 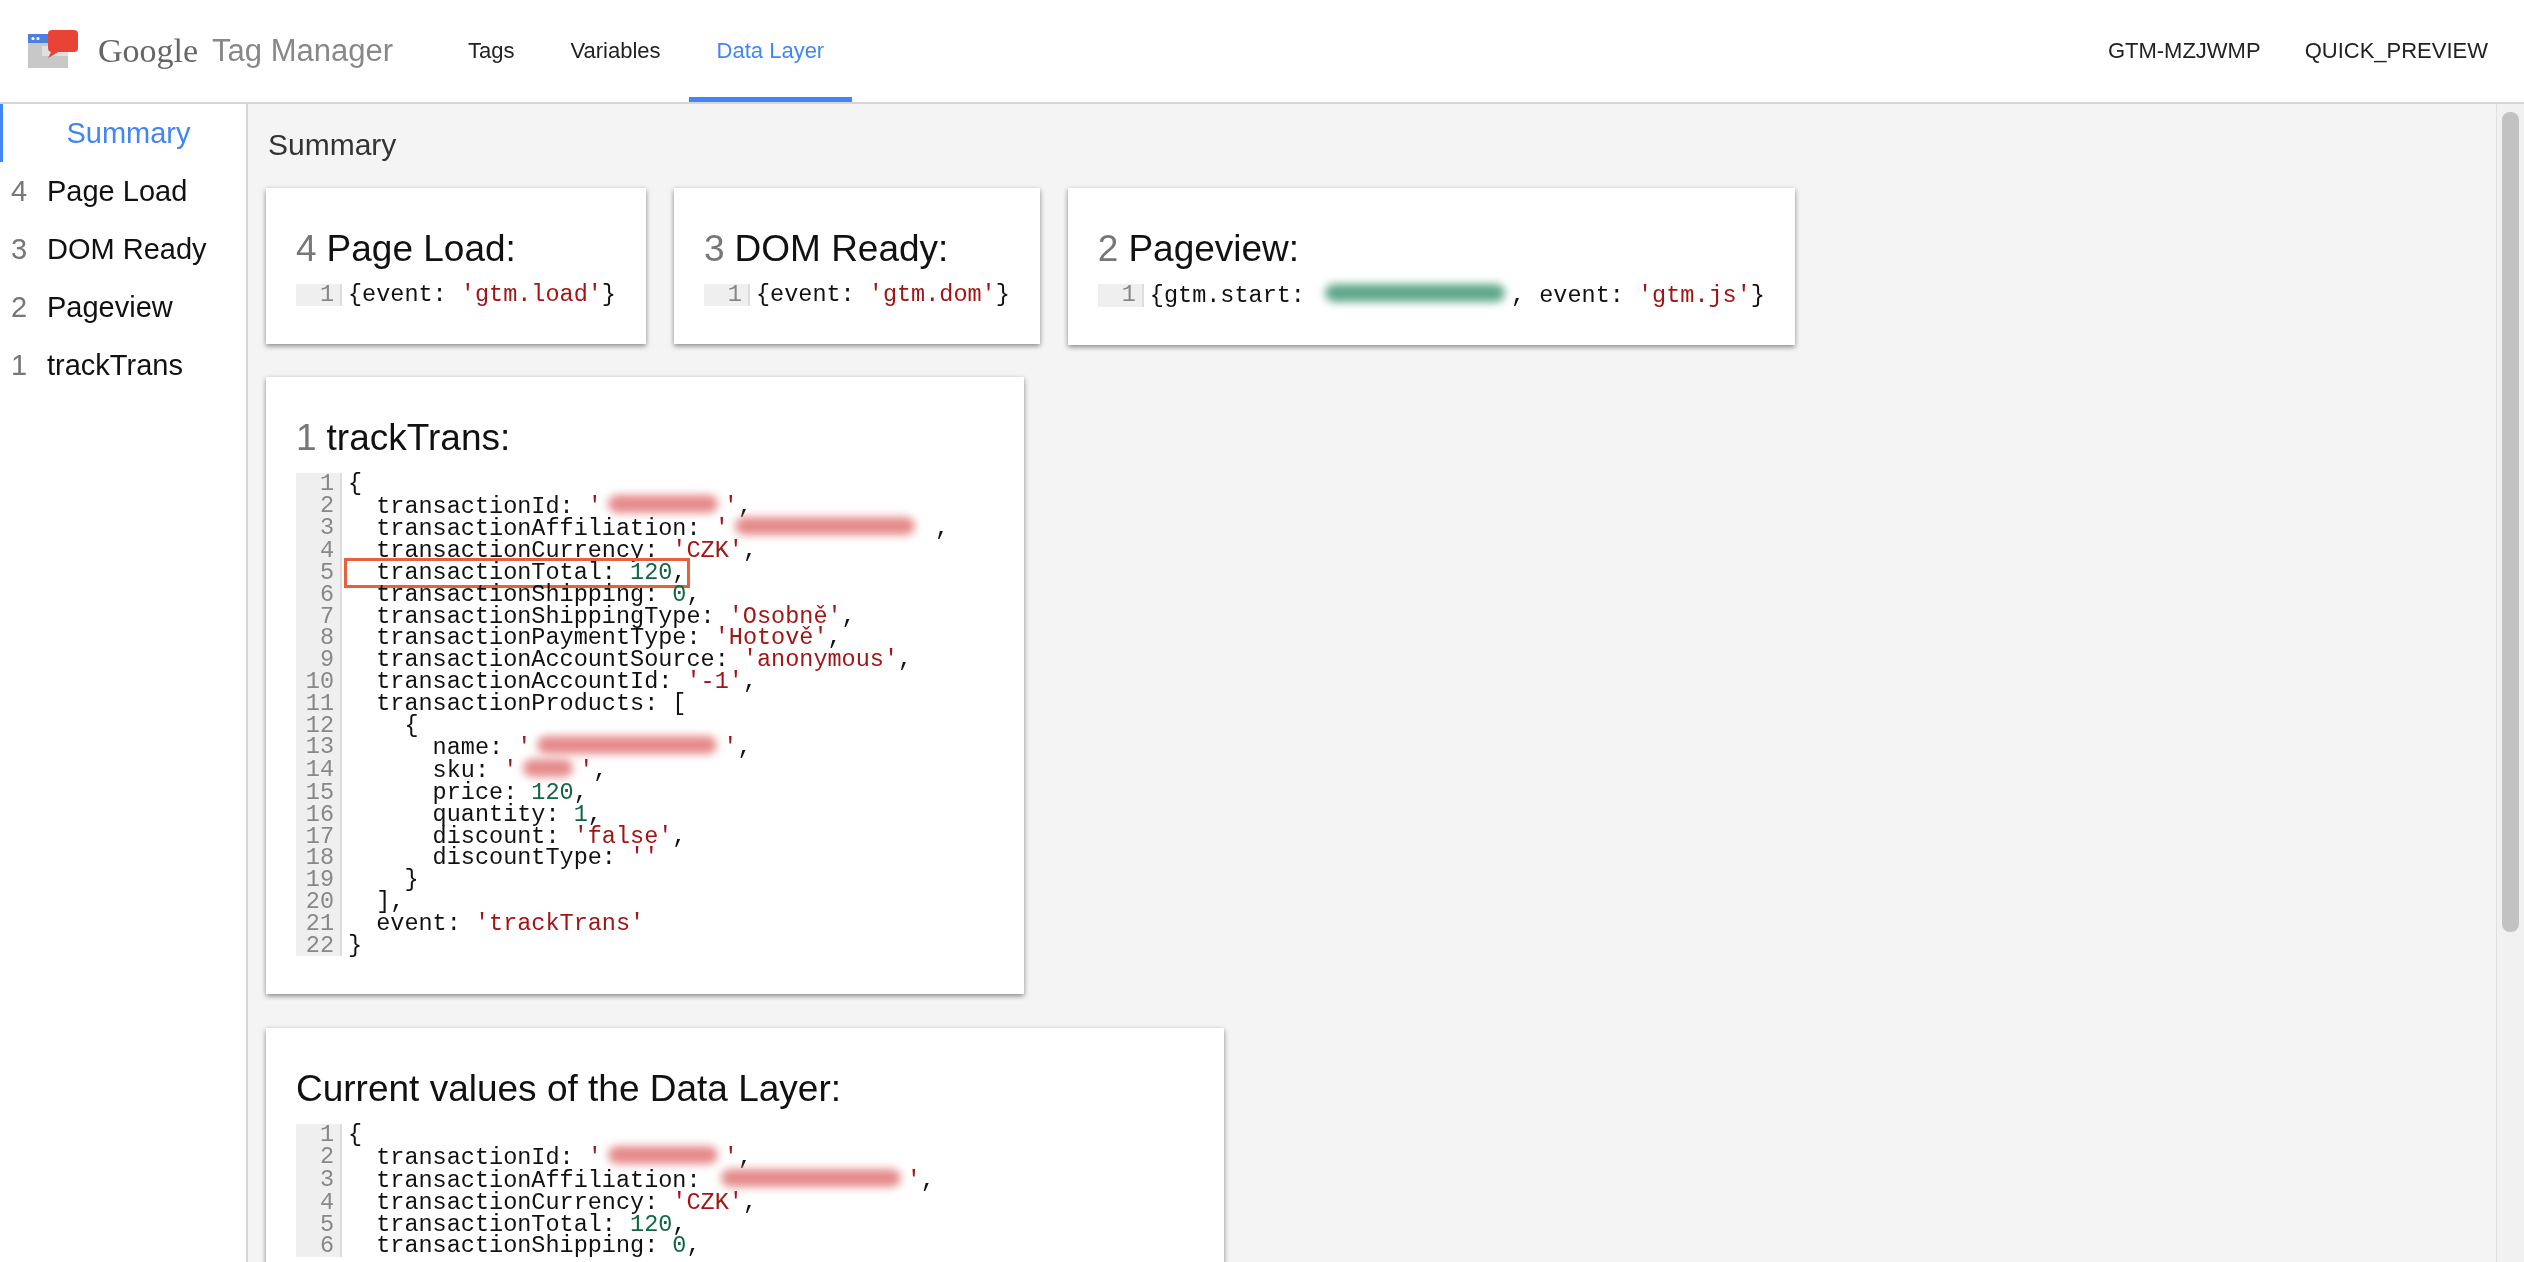 What do you see at coordinates (319, 703) in the screenshot?
I see `line-number: 11` at bounding box center [319, 703].